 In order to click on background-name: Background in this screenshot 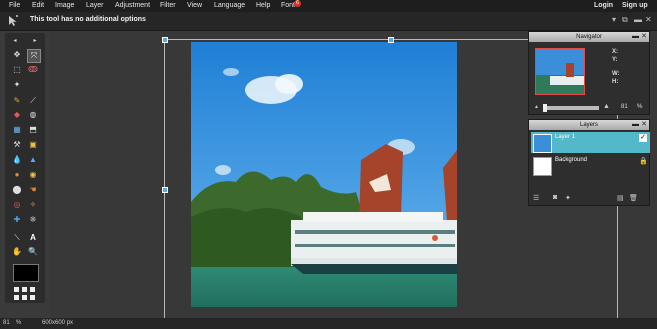, I will do `click(571, 160)`.